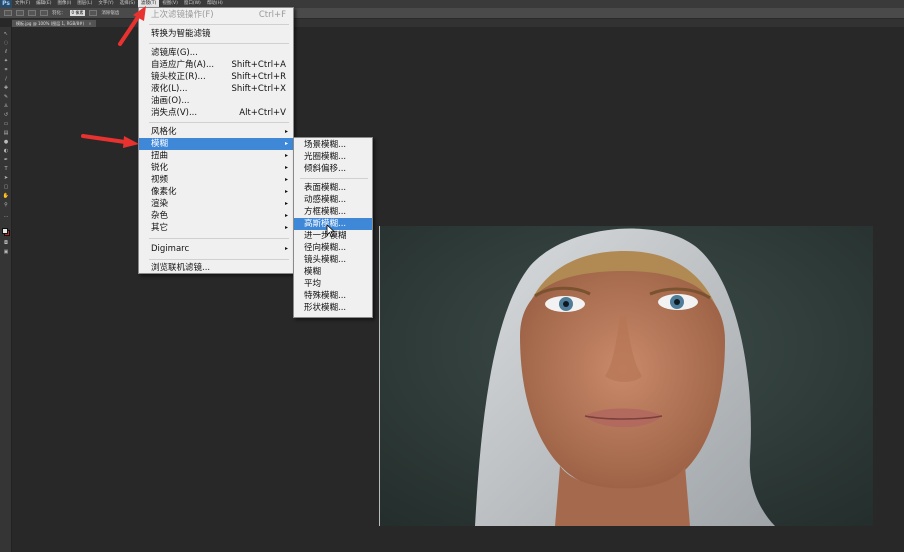  I want to click on eraser-tool-icon: ▭, so click(6, 124).